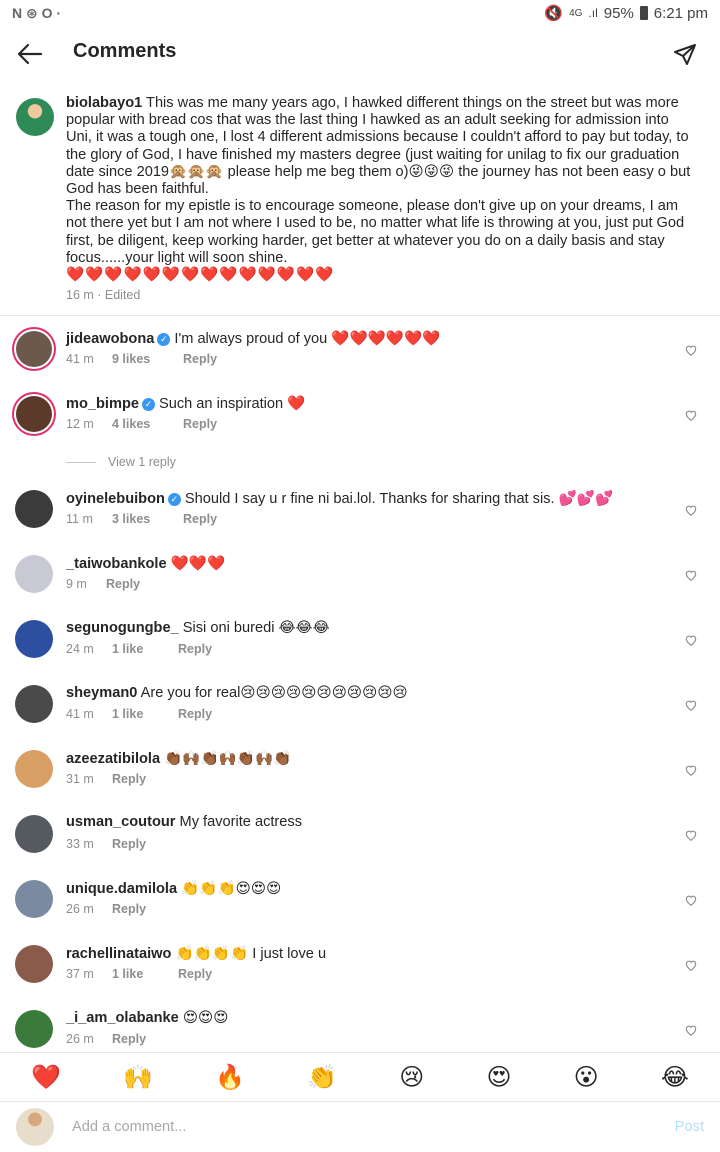 Image resolution: width=720 pixels, height=1152 pixels. Describe the element at coordinates (685, 55) in the screenshot. I see `share-button` at that location.